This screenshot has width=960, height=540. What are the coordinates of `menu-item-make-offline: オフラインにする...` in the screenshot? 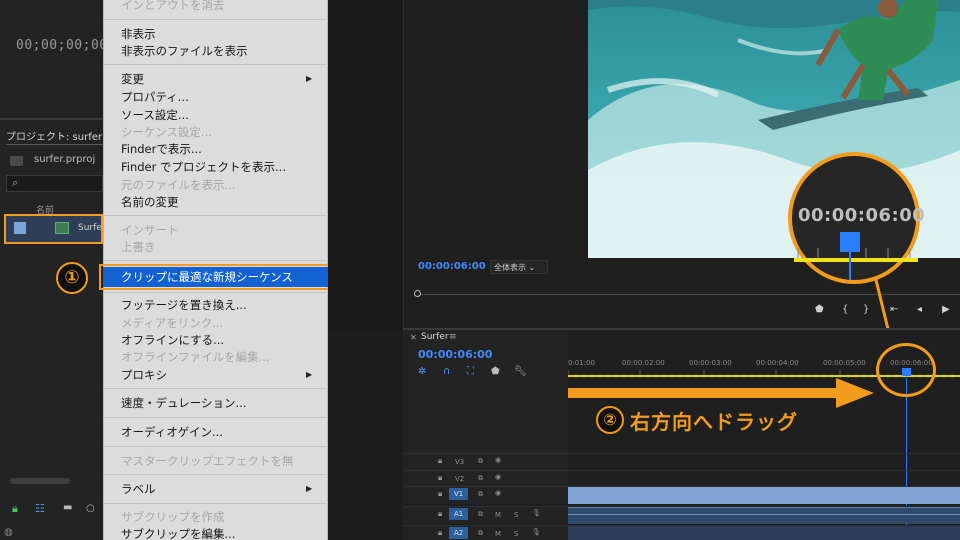 It's located at (172, 340).